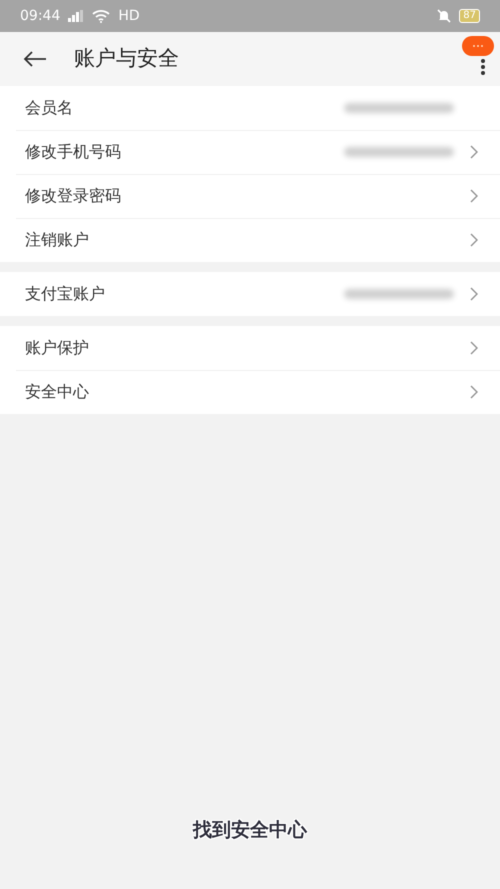  I want to click on settings-row: 安全中心, so click(250, 392).